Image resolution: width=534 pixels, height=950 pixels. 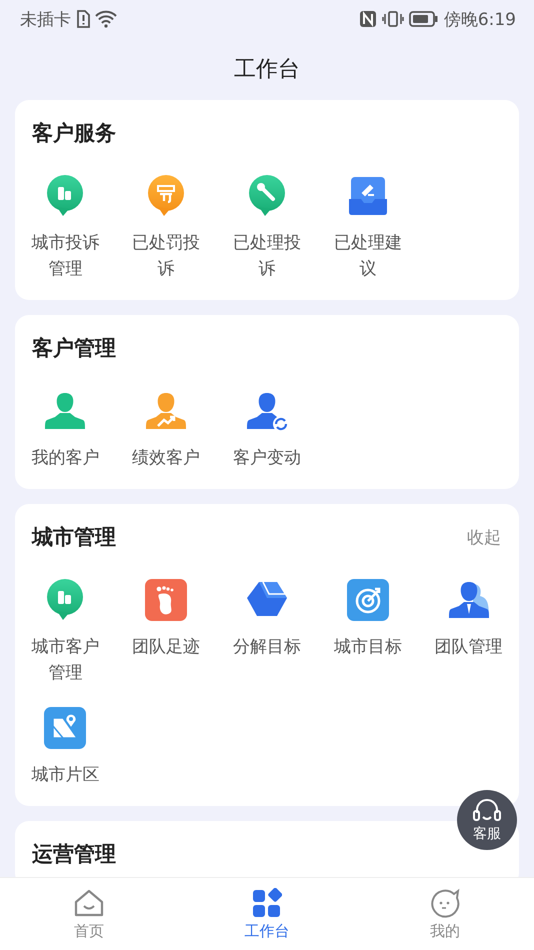 I want to click on shortcut-item: 我的客户, so click(x=65, y=430).